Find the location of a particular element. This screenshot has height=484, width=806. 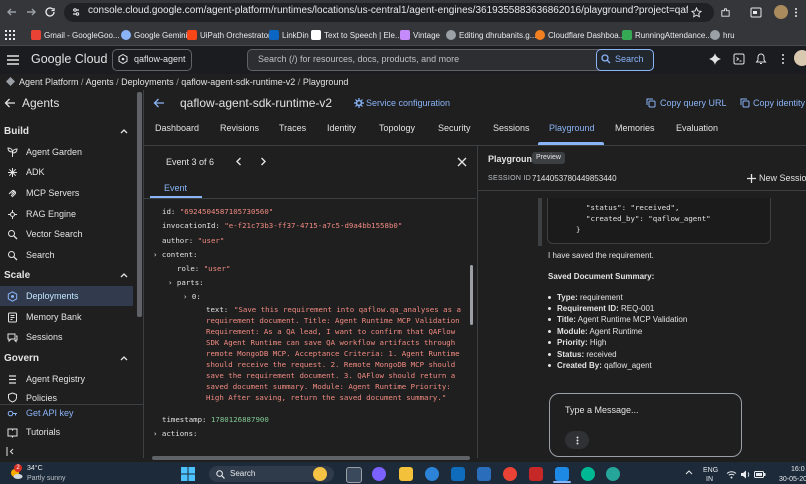

forward-icon is located at coordinates (31, 12).